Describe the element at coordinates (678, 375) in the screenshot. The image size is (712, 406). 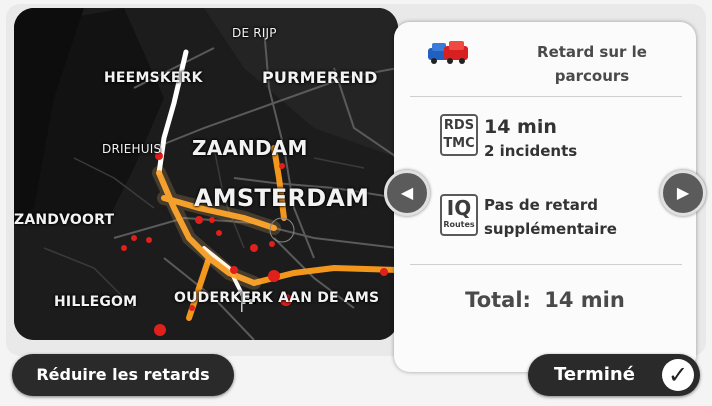
I see `checkmark-icon: ✓` at that location.